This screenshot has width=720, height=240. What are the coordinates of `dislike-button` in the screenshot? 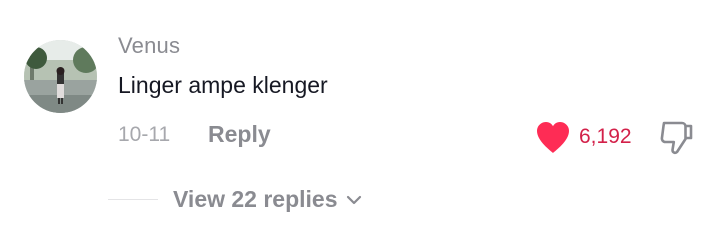 It's located at (677, 137).